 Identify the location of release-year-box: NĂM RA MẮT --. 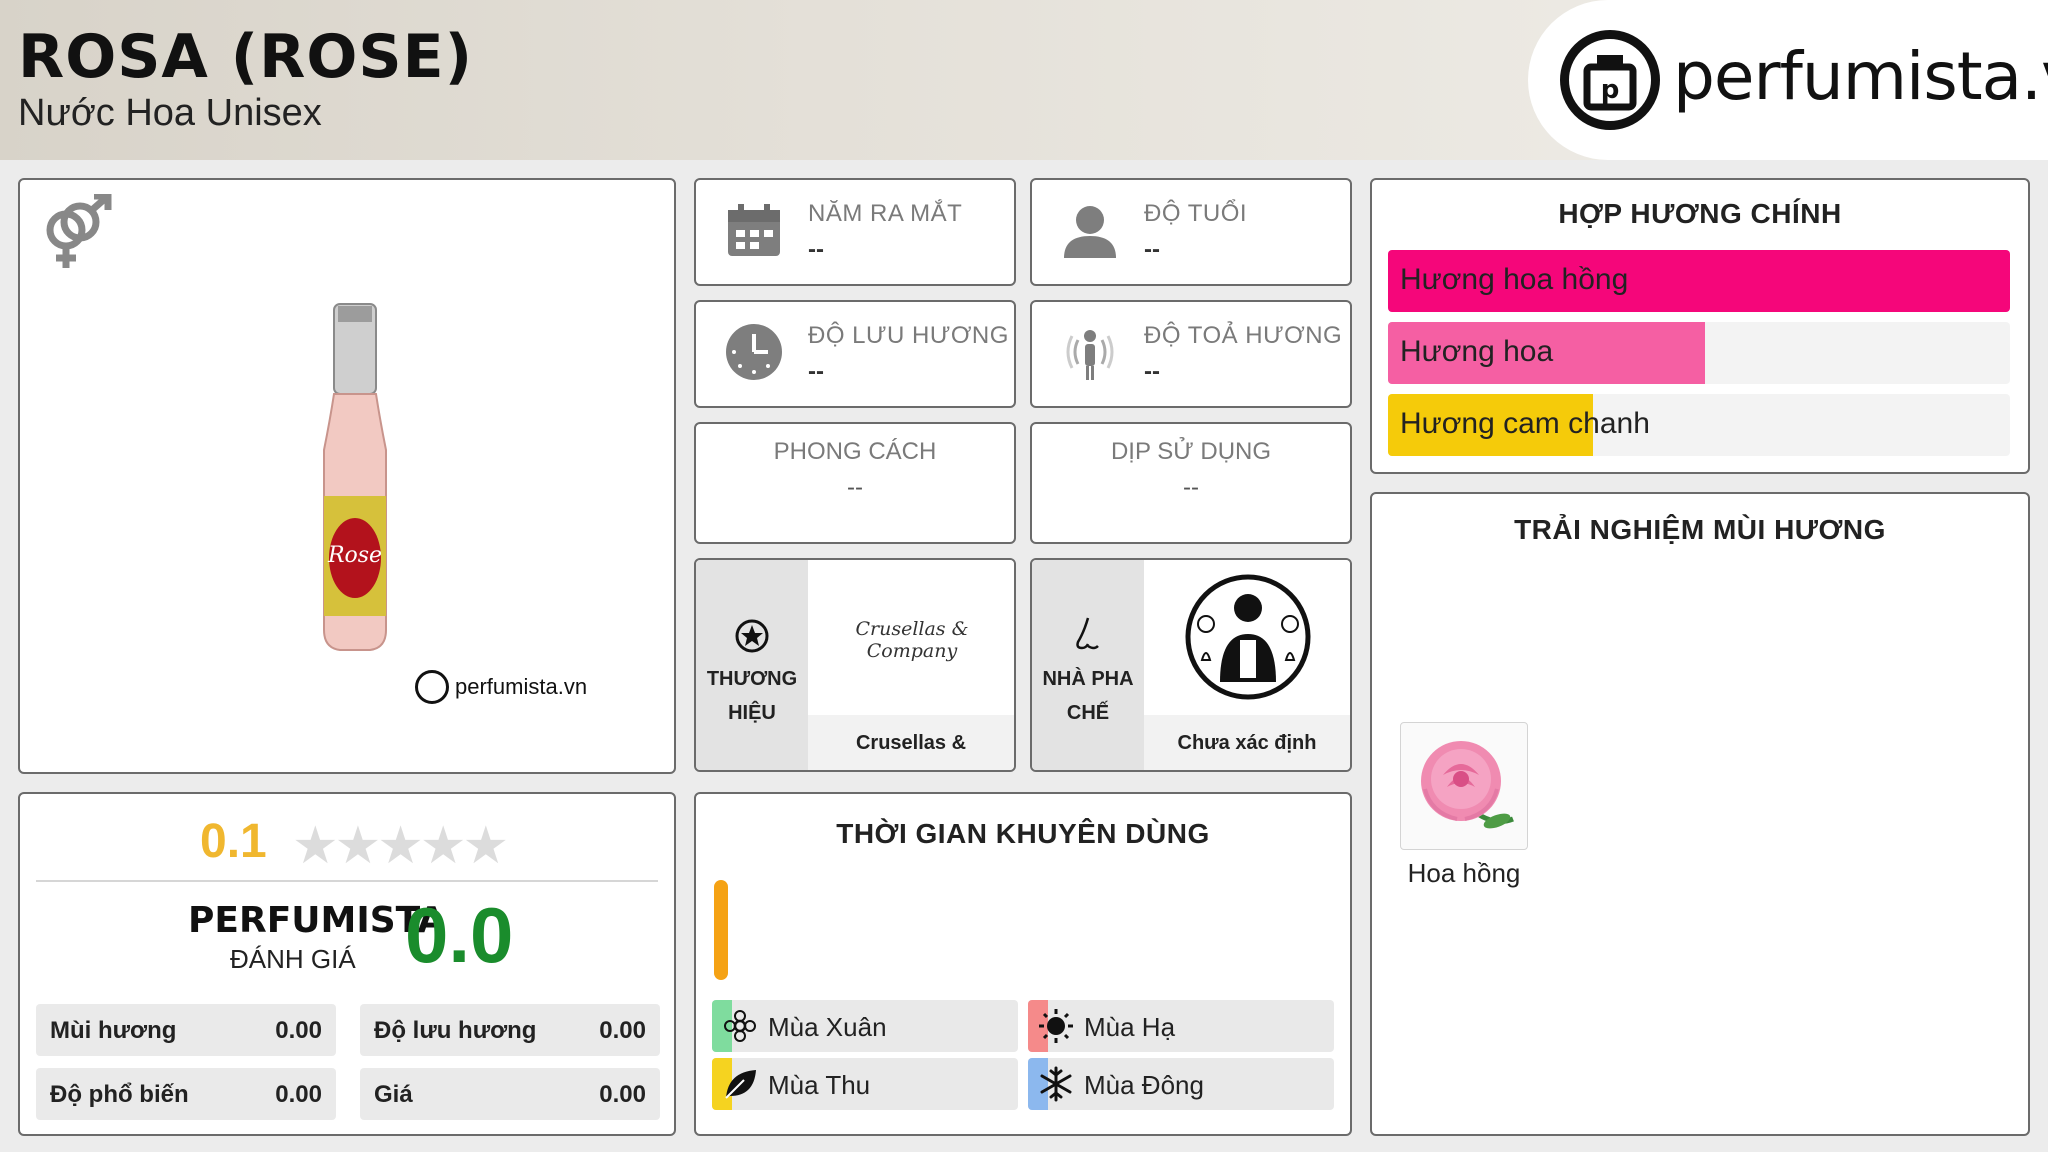
(855, 232).